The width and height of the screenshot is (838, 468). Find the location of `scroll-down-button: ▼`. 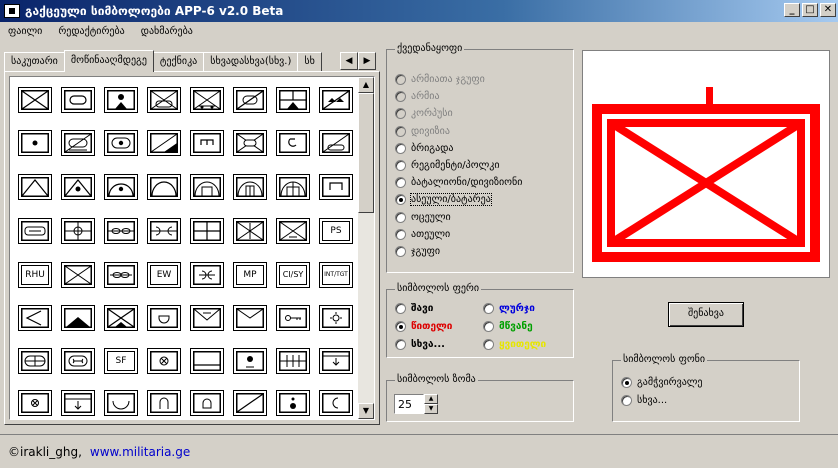

scroll-down-button: ▼ is located at coordinates (366, 411).